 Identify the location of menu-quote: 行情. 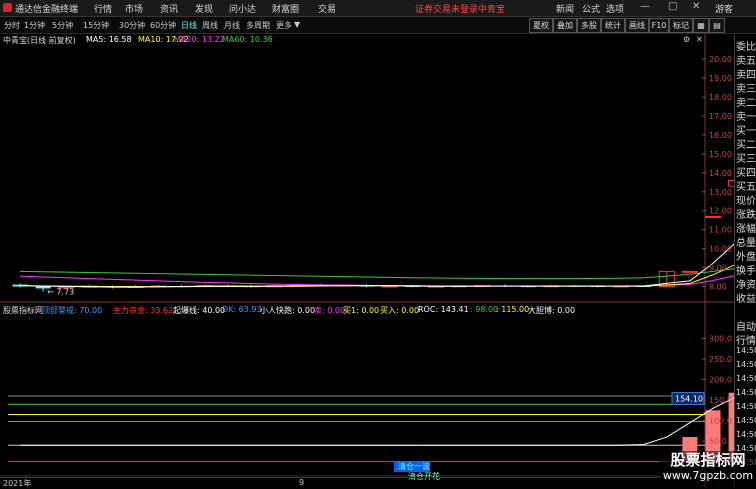
(103, 8).